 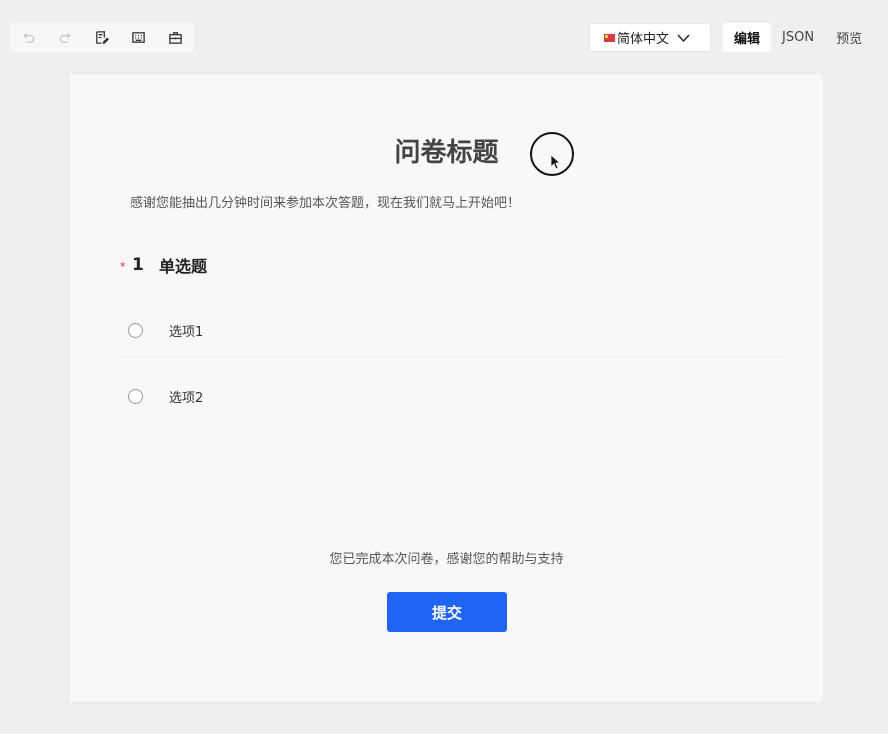 What do you see at coordinates (609, 37) in the screenshot?
I see `china-flag-icon` at bounding box center [609, 37].